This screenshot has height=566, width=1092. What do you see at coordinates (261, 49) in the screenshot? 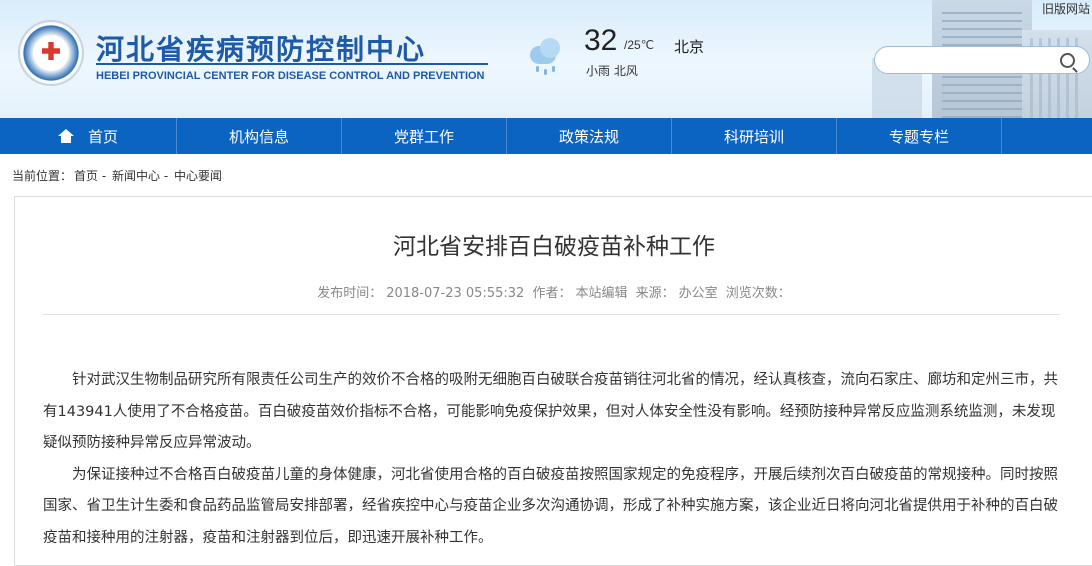
I see `org-name-cn: 河北省疾病预防控制中心` at bounding box center [261, 49].